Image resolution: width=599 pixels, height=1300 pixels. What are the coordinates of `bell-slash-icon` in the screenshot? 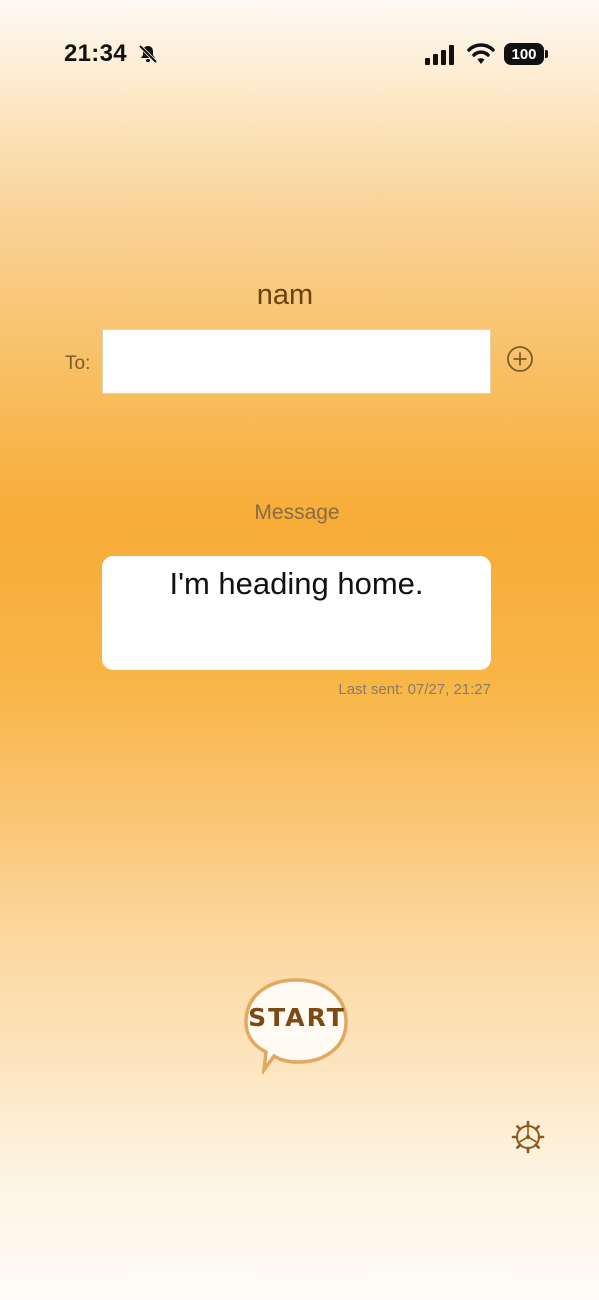 It's located at (148, 54).